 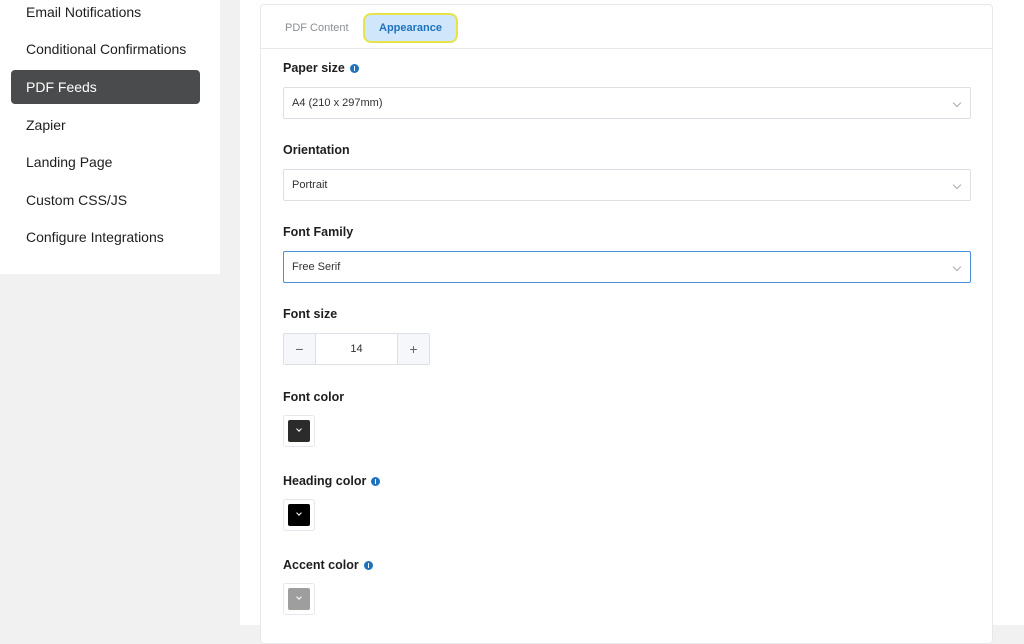 I want to click on sidebar-item-label: Landing Page, so click(x=69, y=162).